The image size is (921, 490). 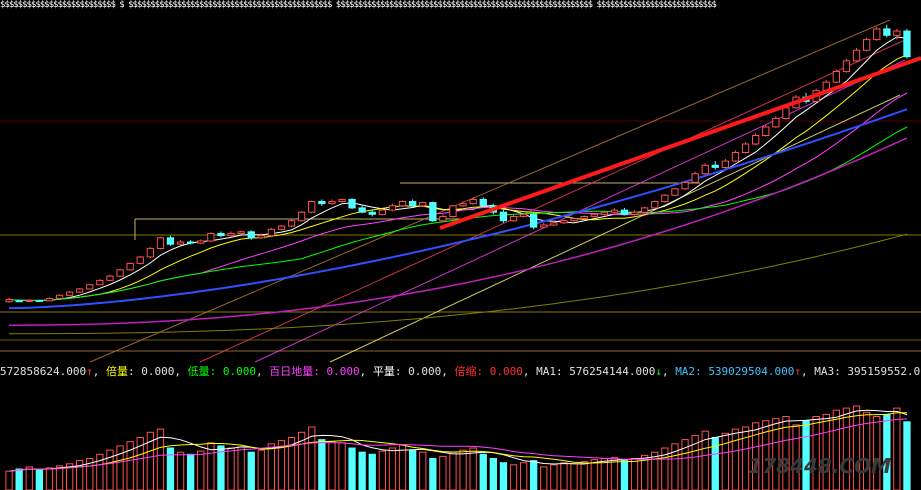 What do you see at coordinates (824, 371) in the screenshot?
I see `ma3-label: MA3` at bounding box center [824, 371].